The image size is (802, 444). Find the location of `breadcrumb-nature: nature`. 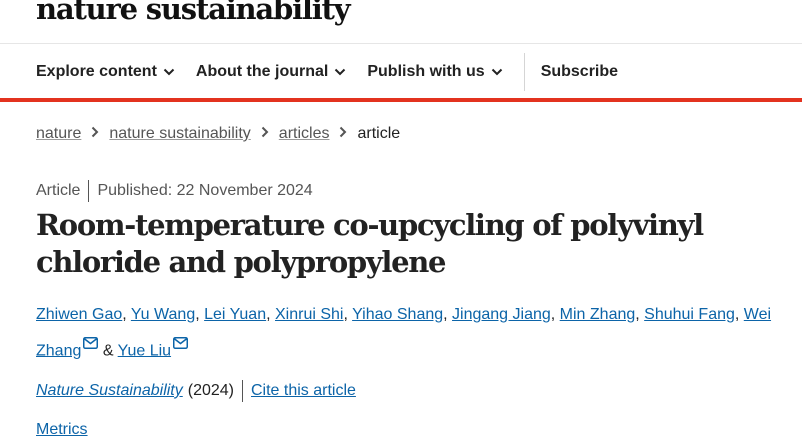

breadcrumb-nature: nature is located at coordinates (58, 134).